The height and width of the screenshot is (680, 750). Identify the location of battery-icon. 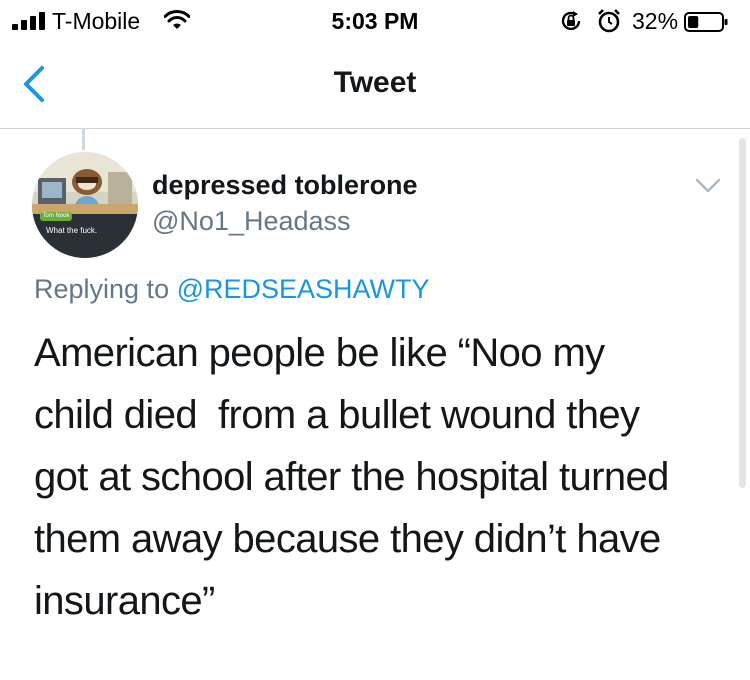
(706, 22).